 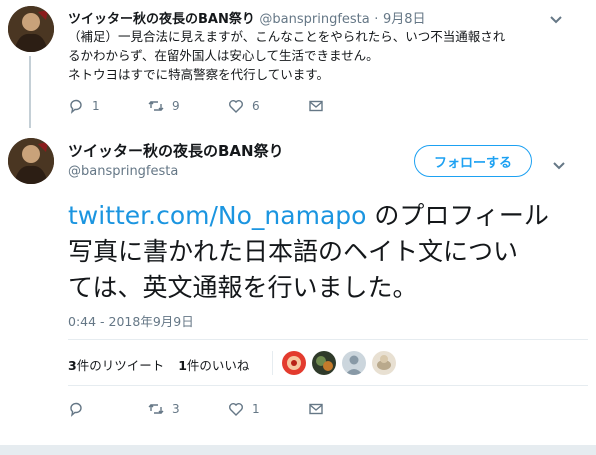 I want to click on likes-stat: 1件のいいね, so click(x=213, y=364).